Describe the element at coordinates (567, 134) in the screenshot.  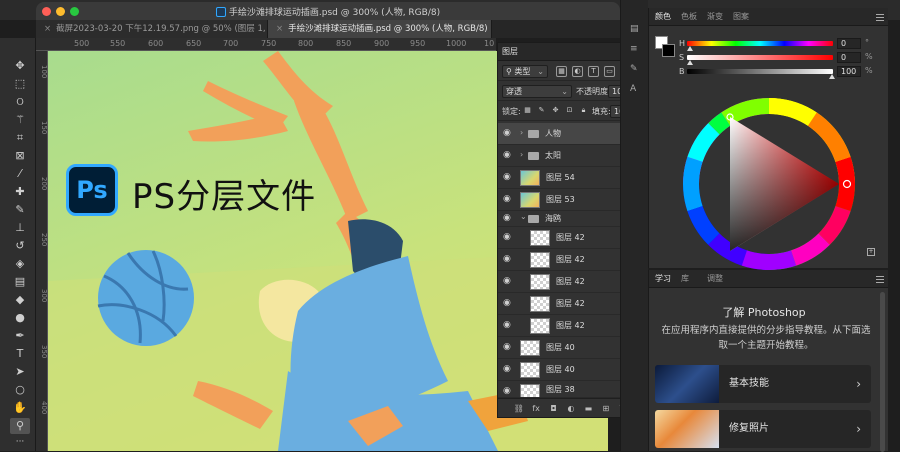
I see `layer-row: ◉ › 人物` at that location.